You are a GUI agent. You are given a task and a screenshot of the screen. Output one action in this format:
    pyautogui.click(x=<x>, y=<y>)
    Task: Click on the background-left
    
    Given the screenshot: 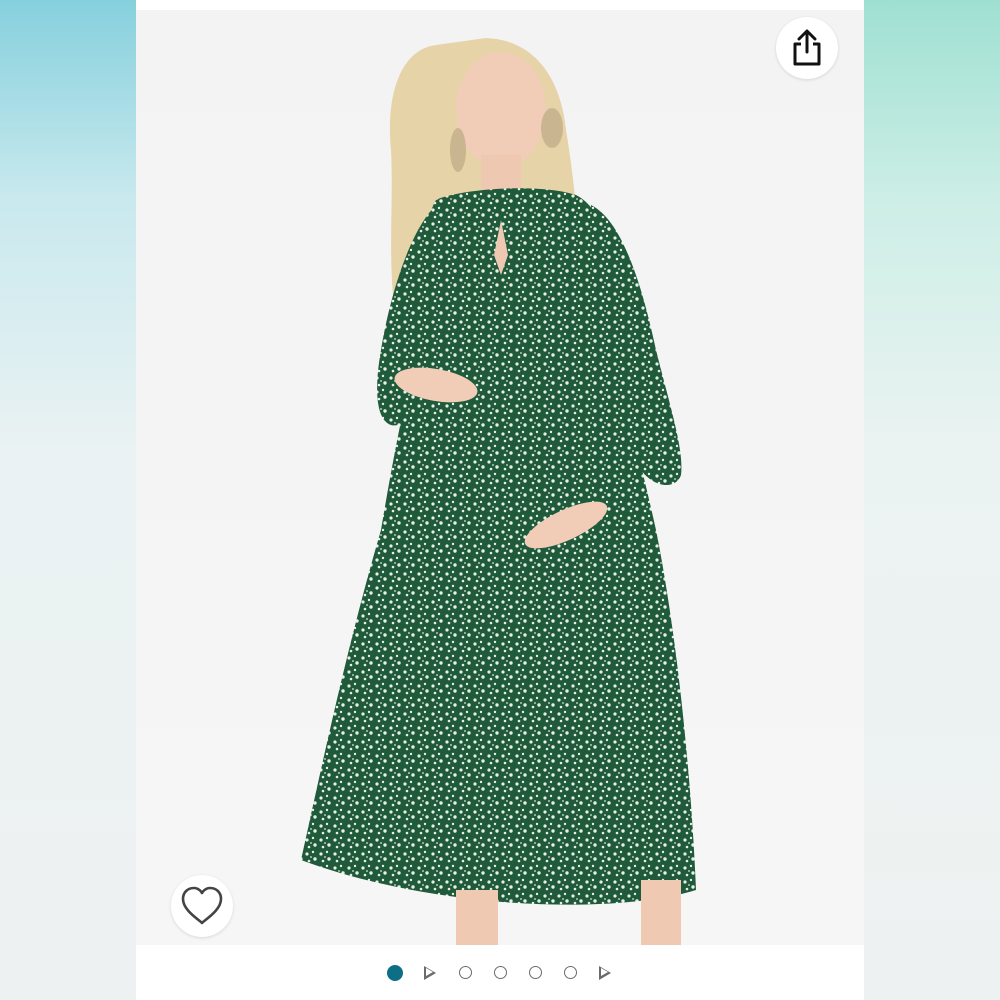 What is the action you would take?
    pyautogui.click(x=68, y=500)
    